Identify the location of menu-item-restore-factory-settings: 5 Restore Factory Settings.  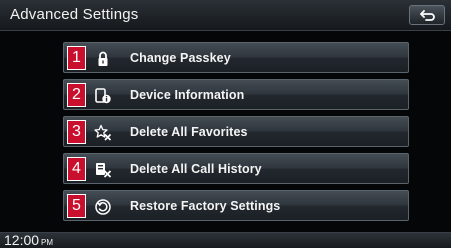
(236, 205).